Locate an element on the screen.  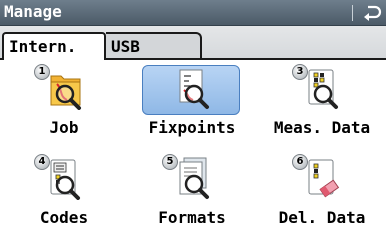
back-button is located at coordinates (372, 13).